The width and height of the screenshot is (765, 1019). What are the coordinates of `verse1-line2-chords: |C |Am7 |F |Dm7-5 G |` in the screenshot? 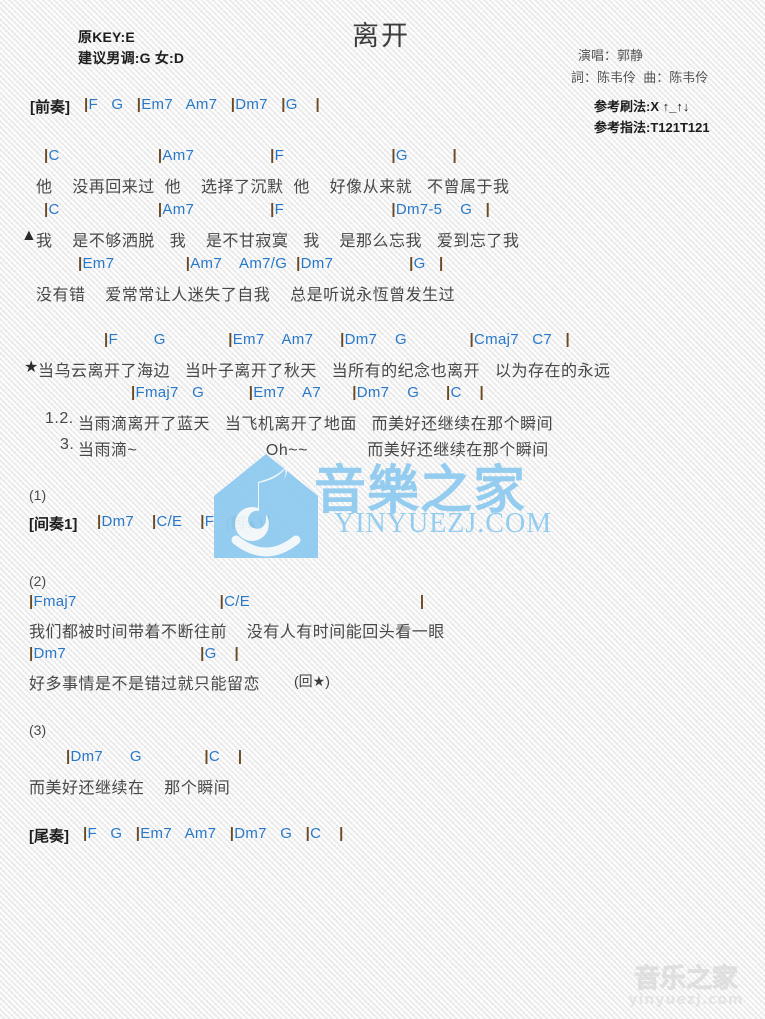 It's located at (267, 209).